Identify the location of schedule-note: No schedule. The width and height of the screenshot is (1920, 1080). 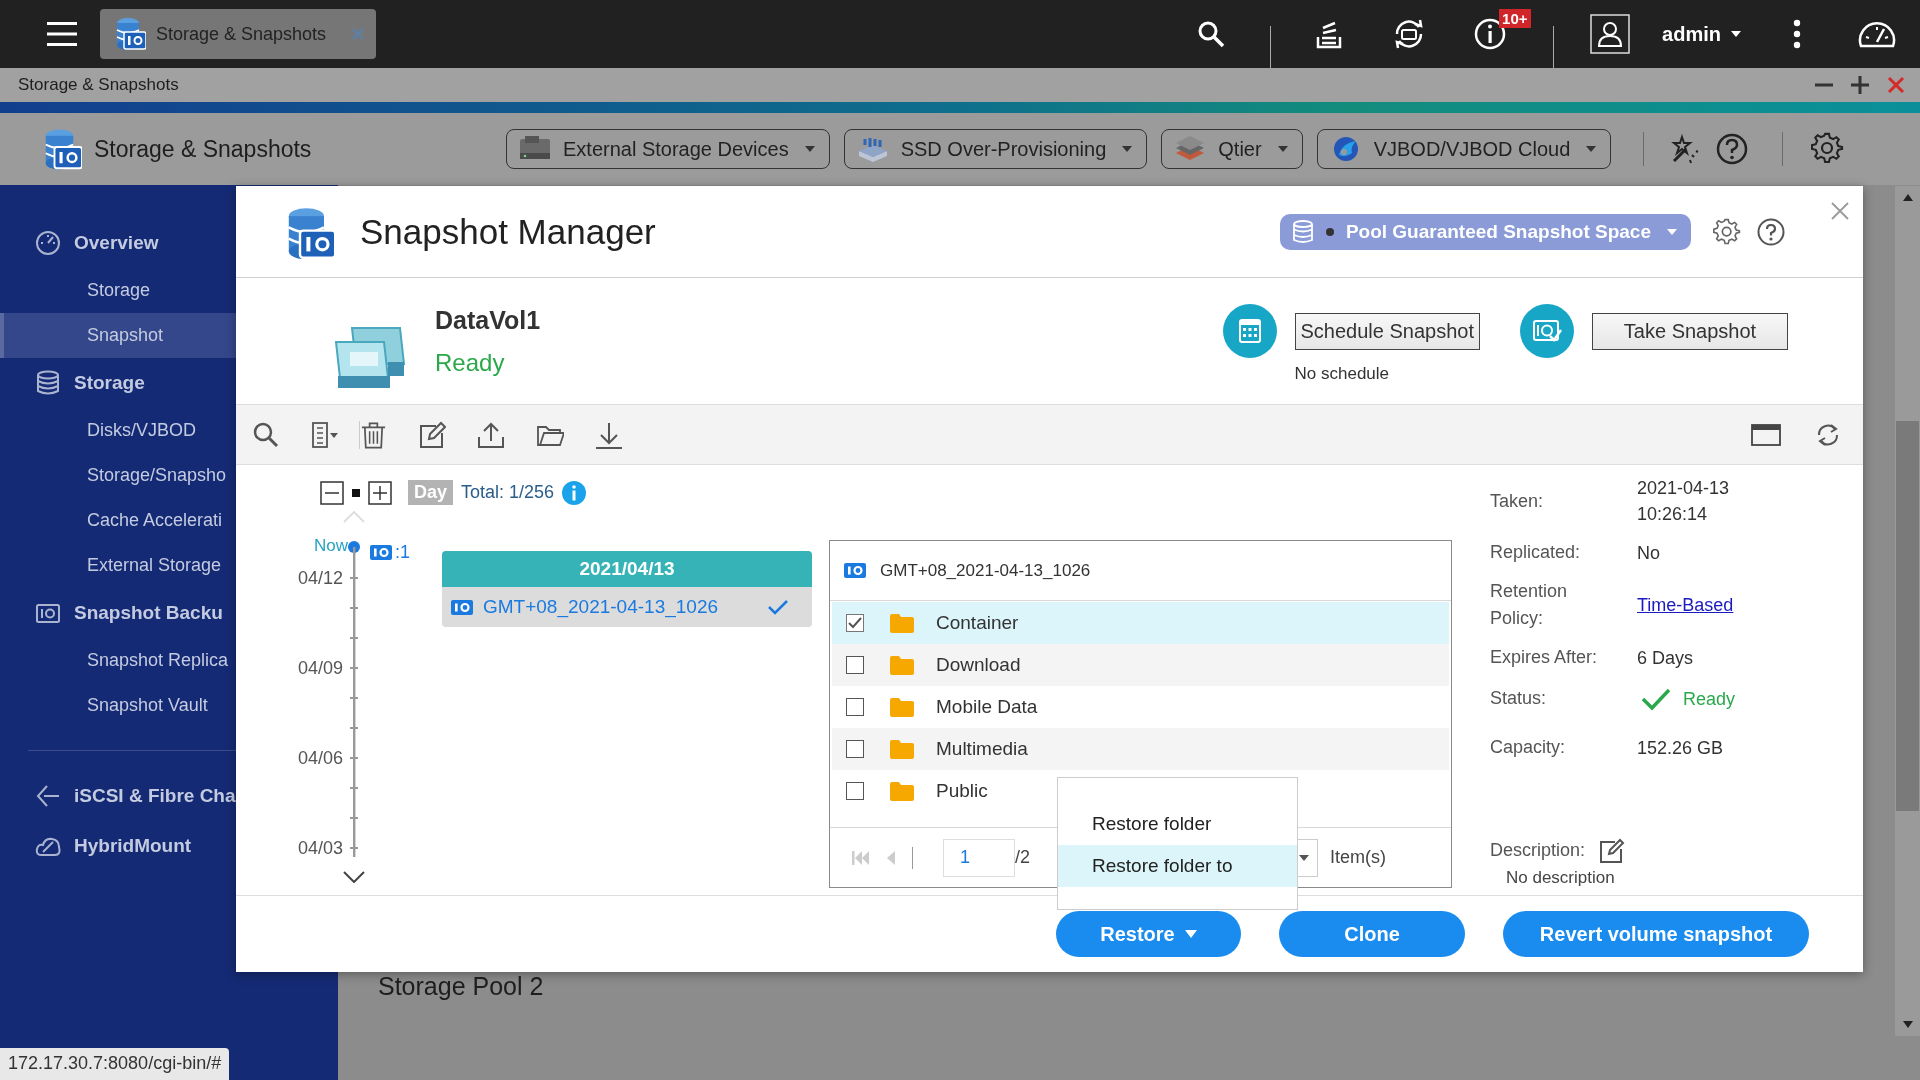
(1342, 374).